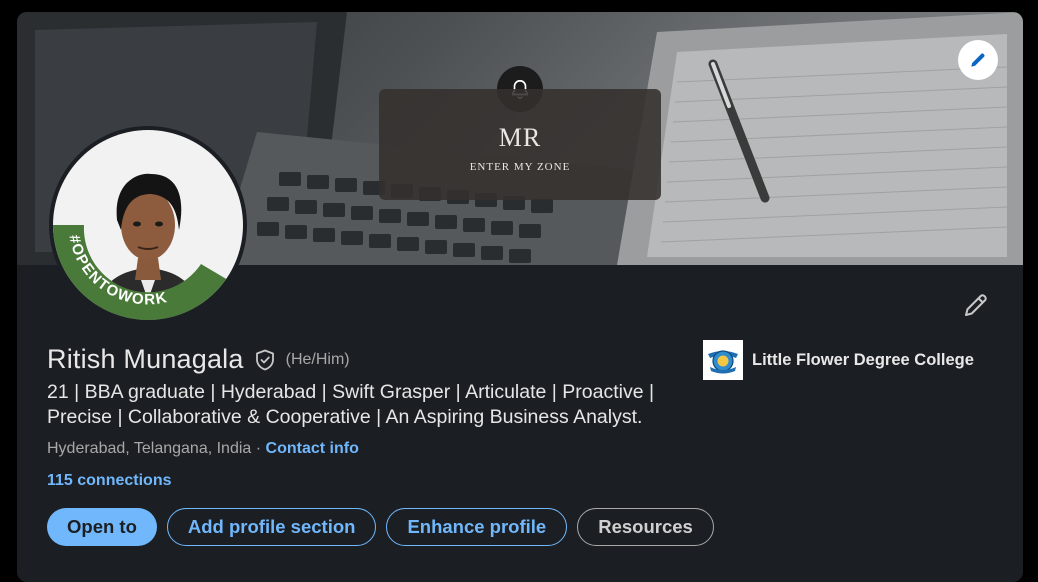  What do you see at coordinates (477, 527) in the screenshot?
I see `enhance-profile-button: Enhance profile` at bounding box center [477, 527].